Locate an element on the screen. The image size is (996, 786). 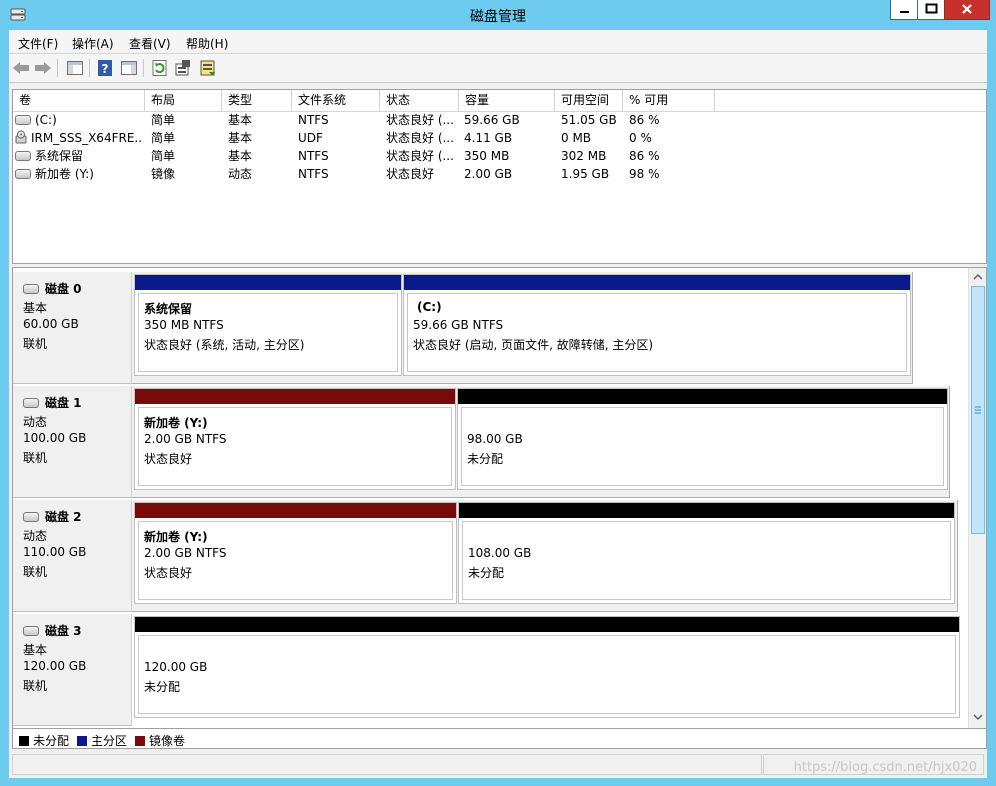
column-header-filesystem: 文件系统 is located at coordinates (336, 100).